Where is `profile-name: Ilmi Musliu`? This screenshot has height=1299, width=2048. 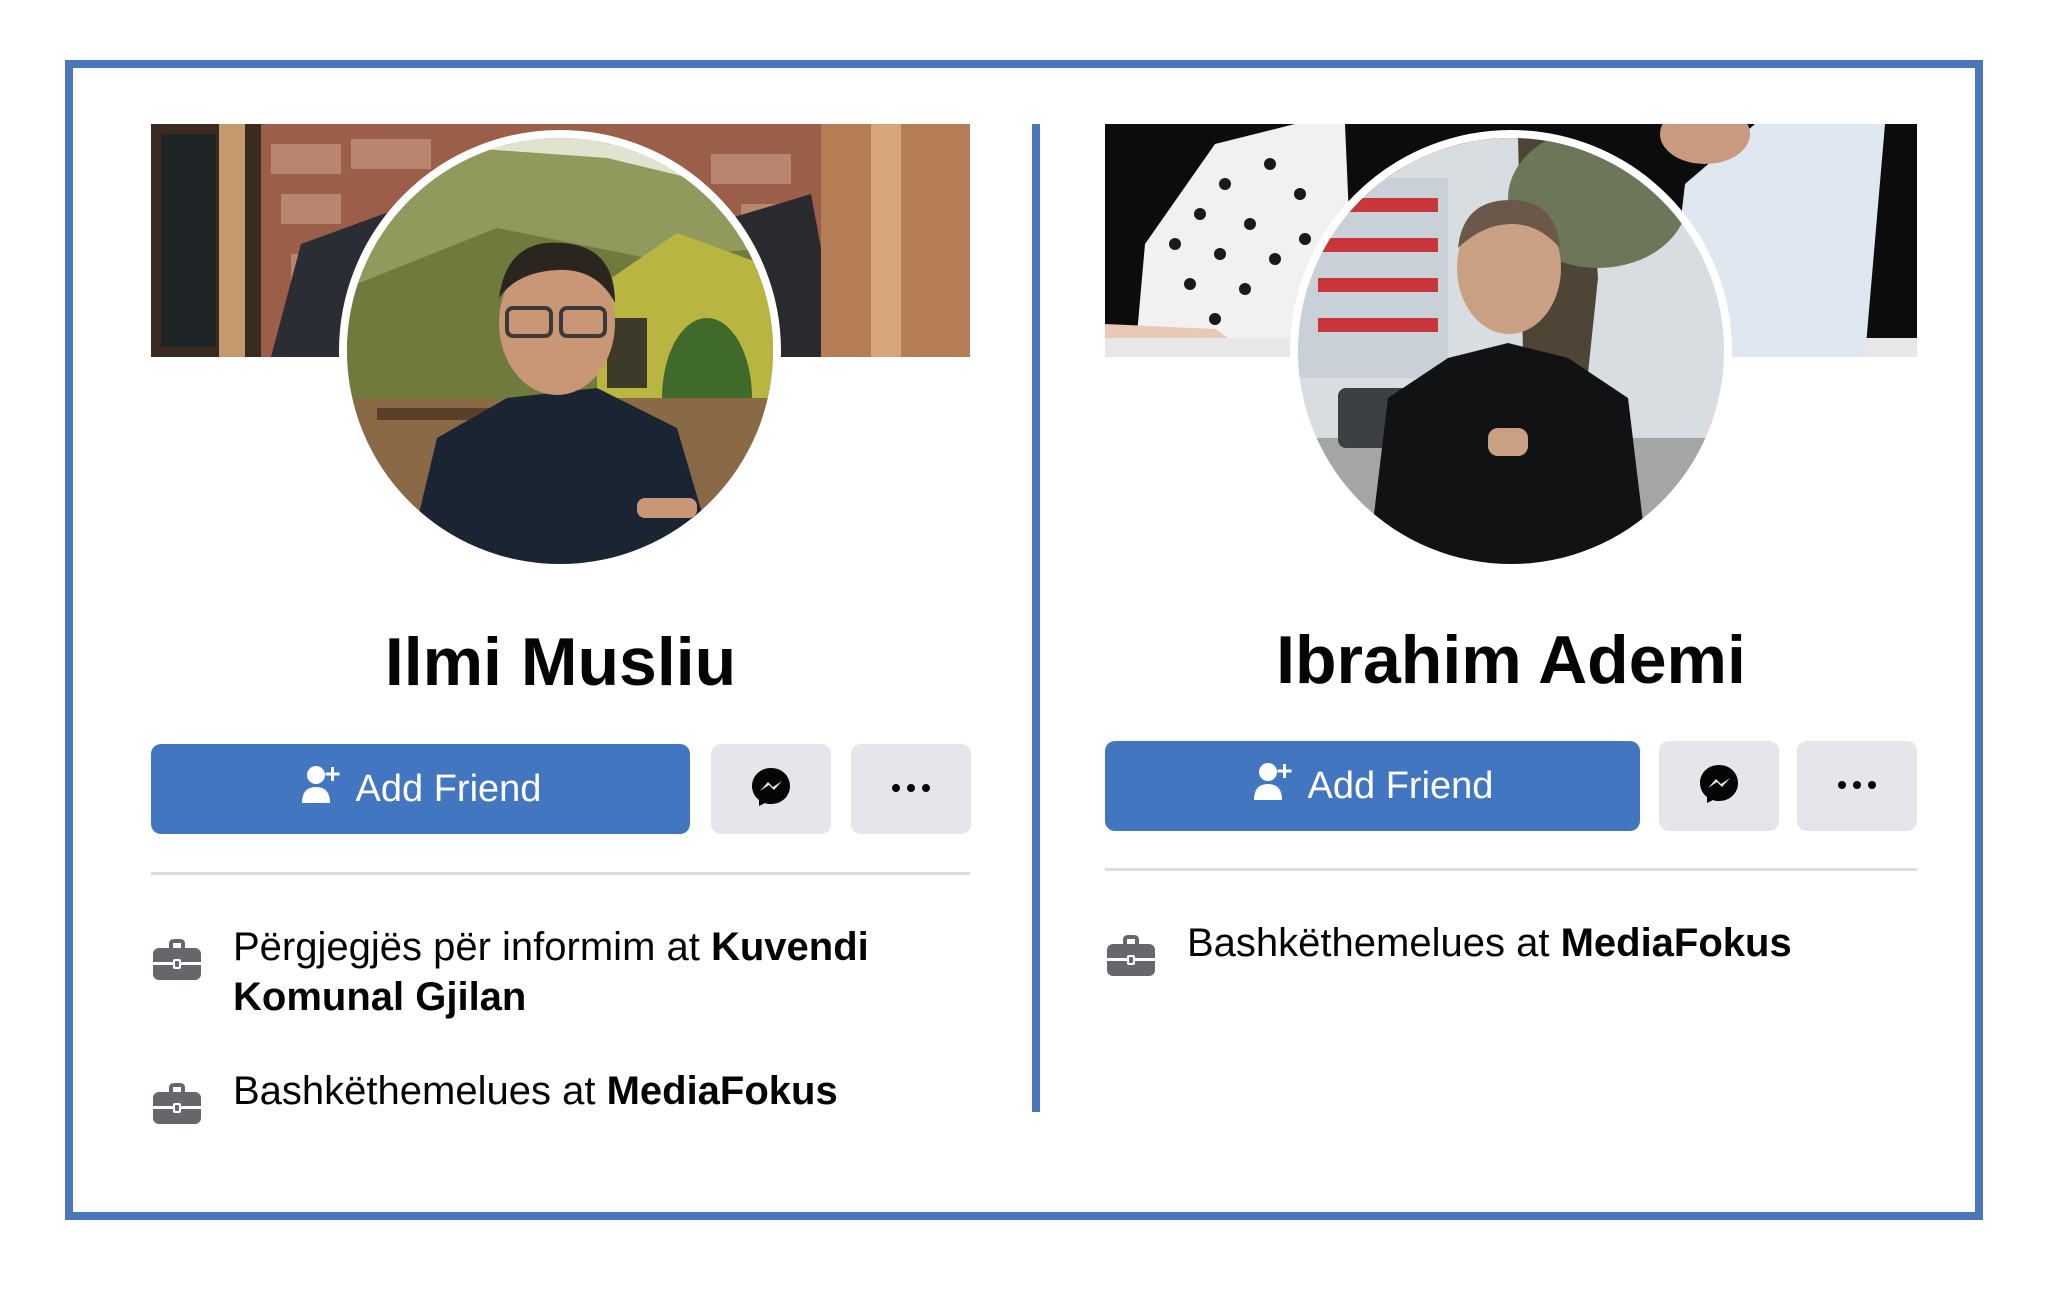
profile-name: Ilmi Musliu is located at coordinates (560, 662).